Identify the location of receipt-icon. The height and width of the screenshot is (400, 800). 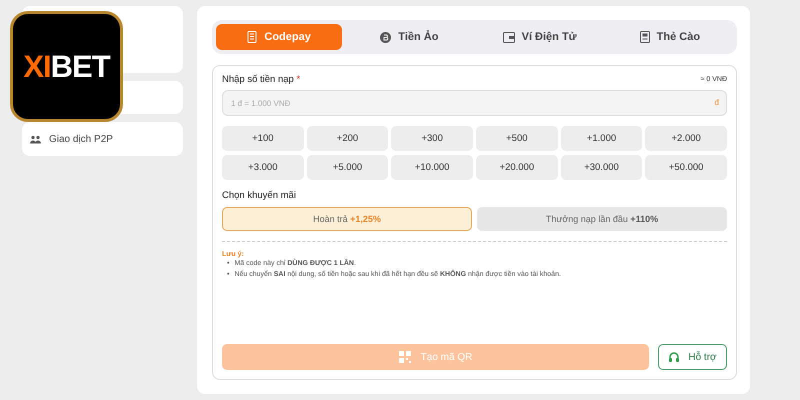
(252, 37).